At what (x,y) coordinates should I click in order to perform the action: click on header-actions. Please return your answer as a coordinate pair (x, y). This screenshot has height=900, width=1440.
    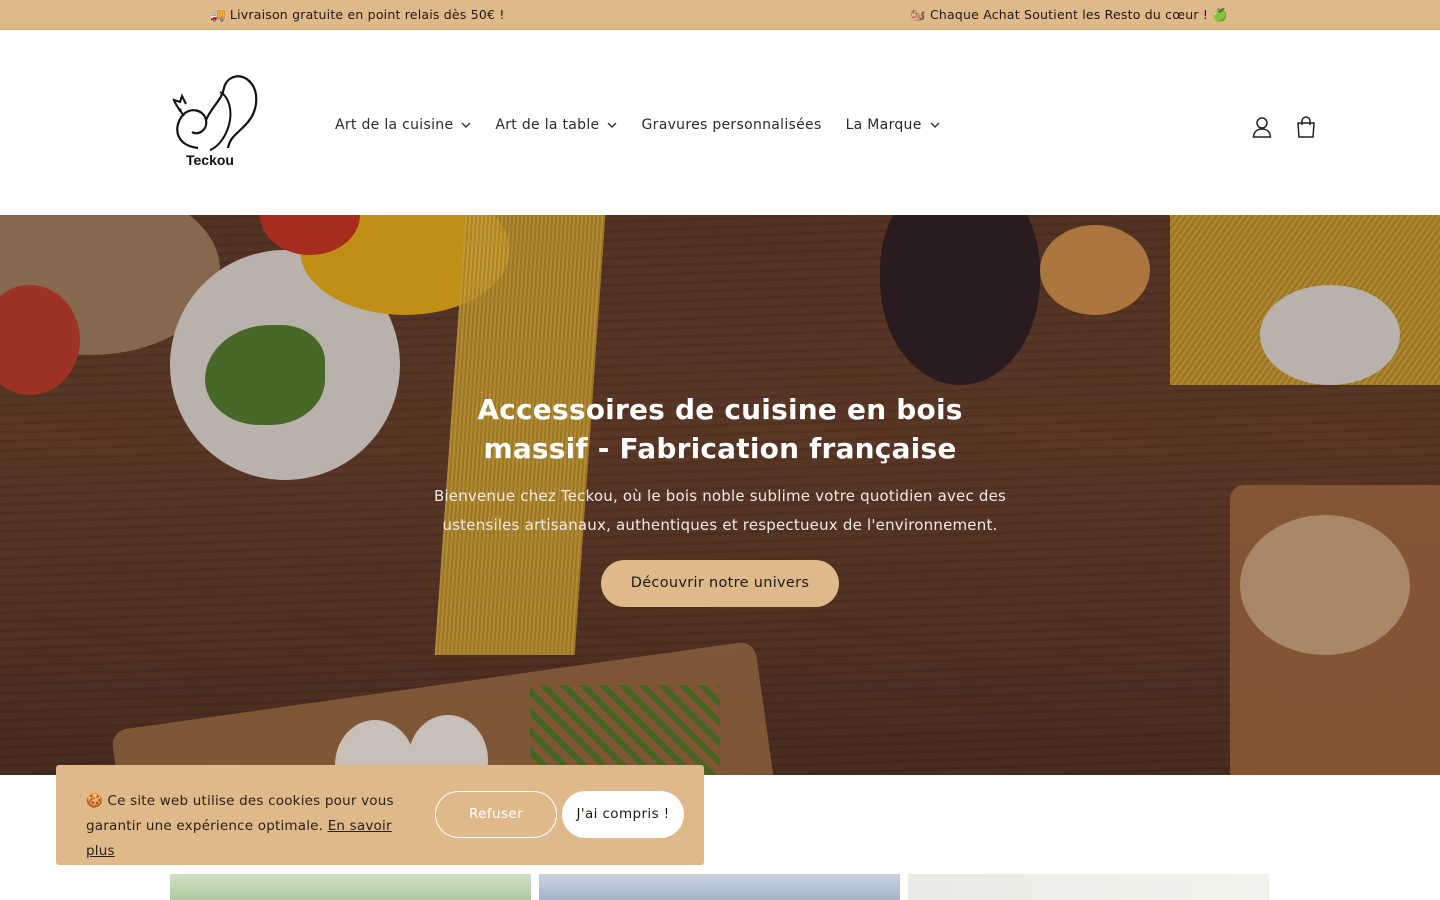
    Looking at the image, I should click on (1274, 127).